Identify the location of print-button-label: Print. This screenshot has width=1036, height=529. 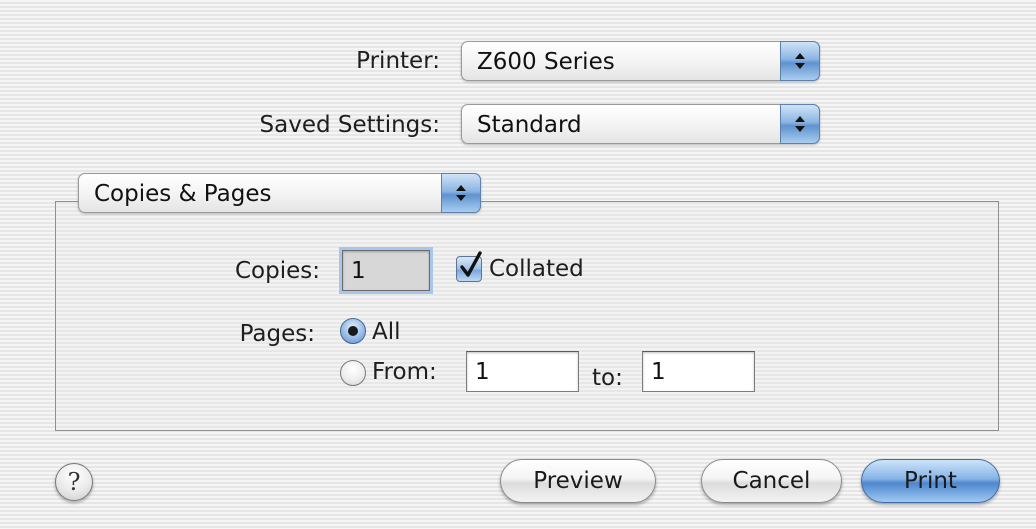
(930, 481).